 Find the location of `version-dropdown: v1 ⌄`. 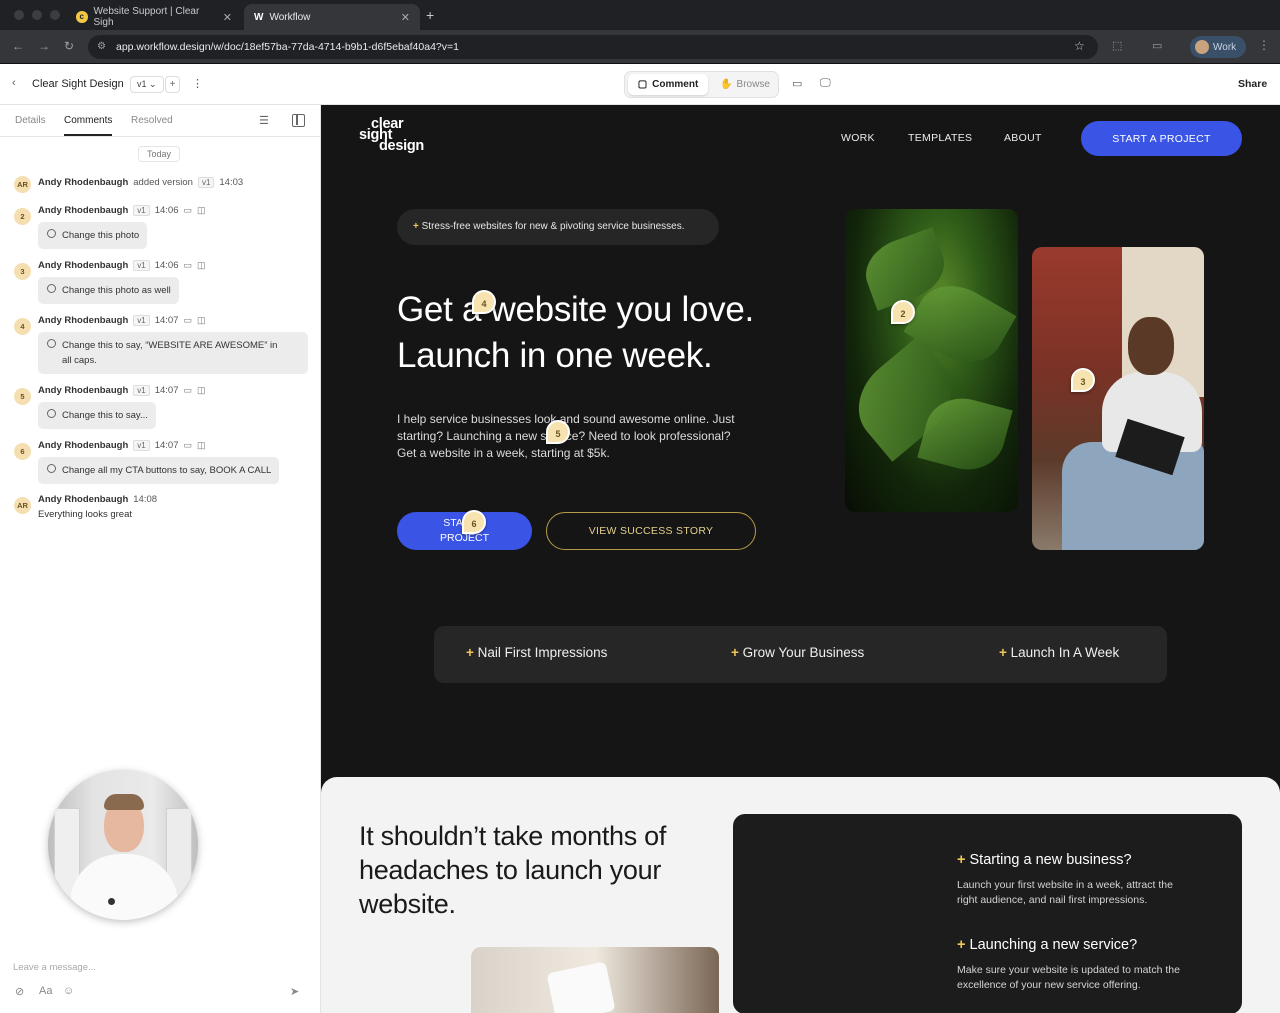

version-dropdown: v1 ⌄ is located at coordinates (147, 84).